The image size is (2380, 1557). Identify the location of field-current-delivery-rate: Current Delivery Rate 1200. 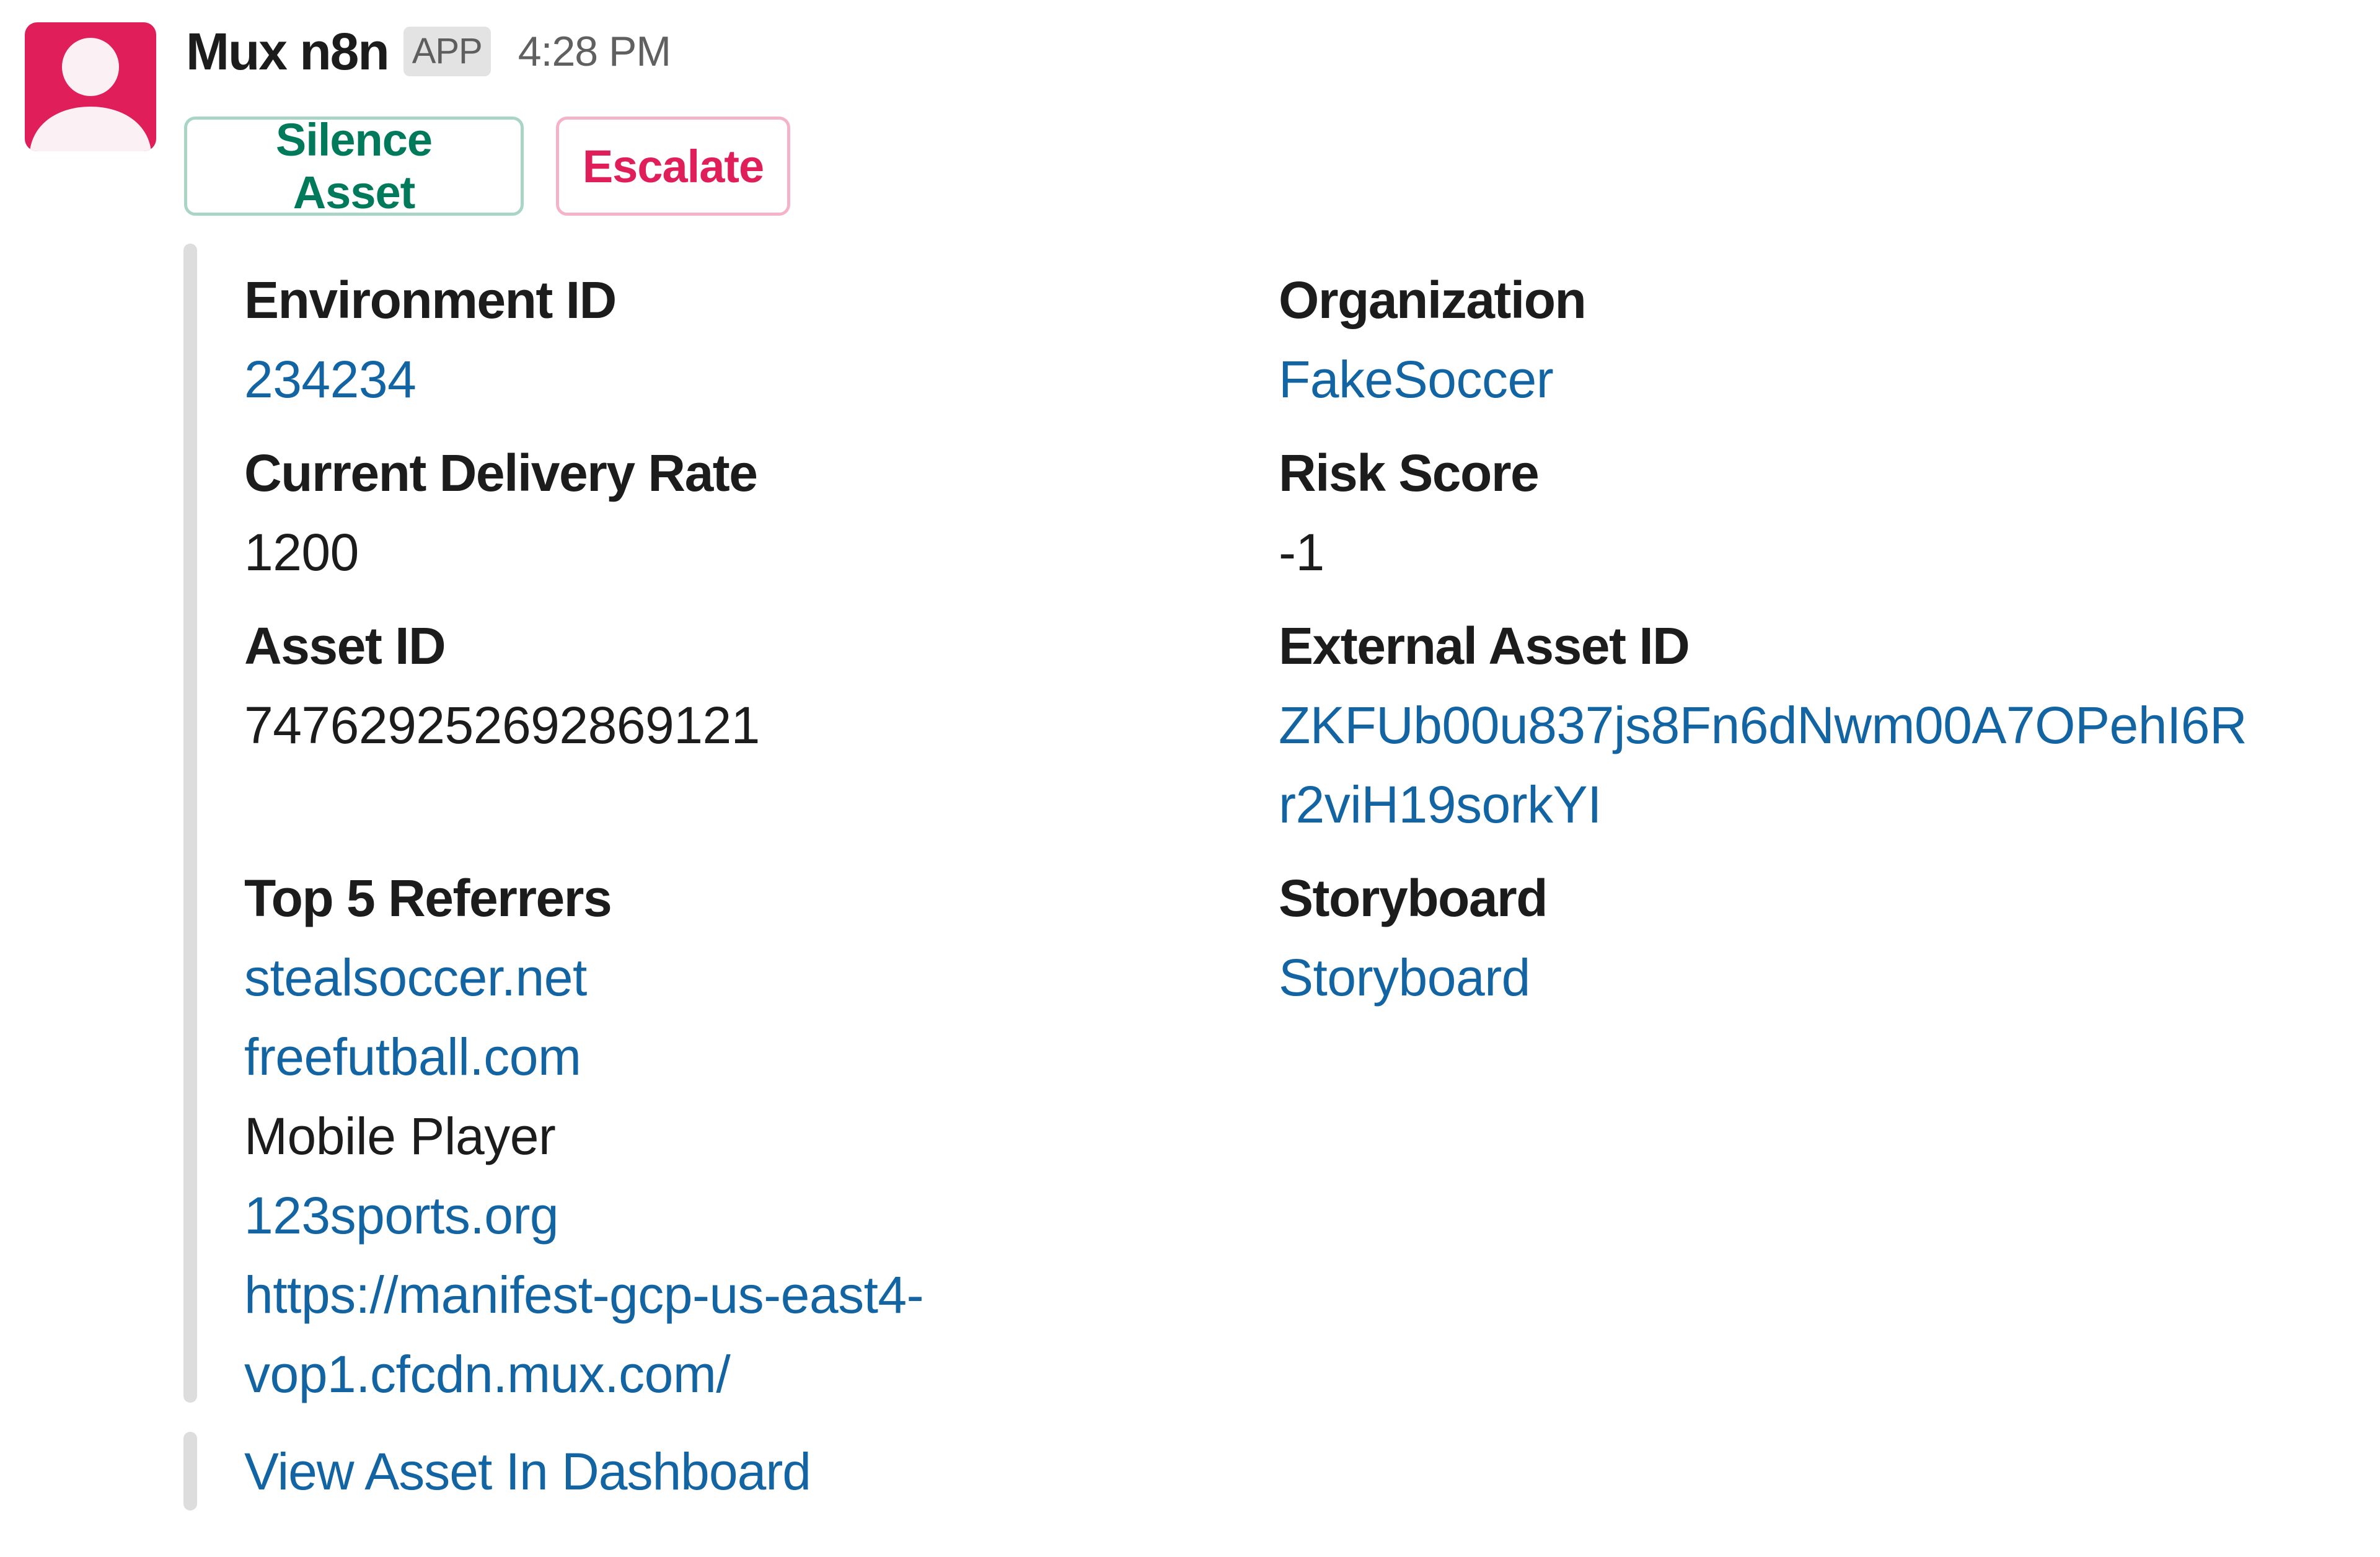
(761, 512).